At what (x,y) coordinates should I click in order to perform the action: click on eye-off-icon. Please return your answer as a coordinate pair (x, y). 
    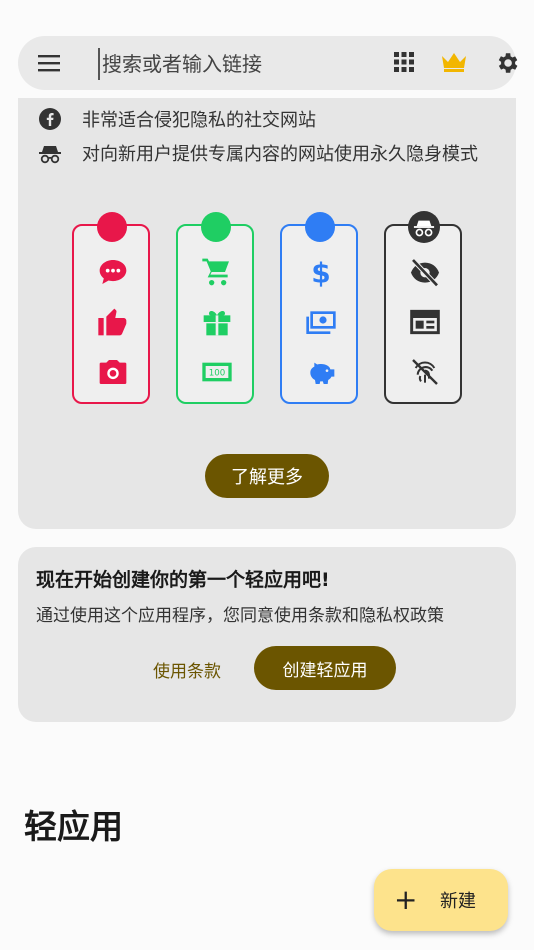
    Looking at the image, I should click on (425, 272).